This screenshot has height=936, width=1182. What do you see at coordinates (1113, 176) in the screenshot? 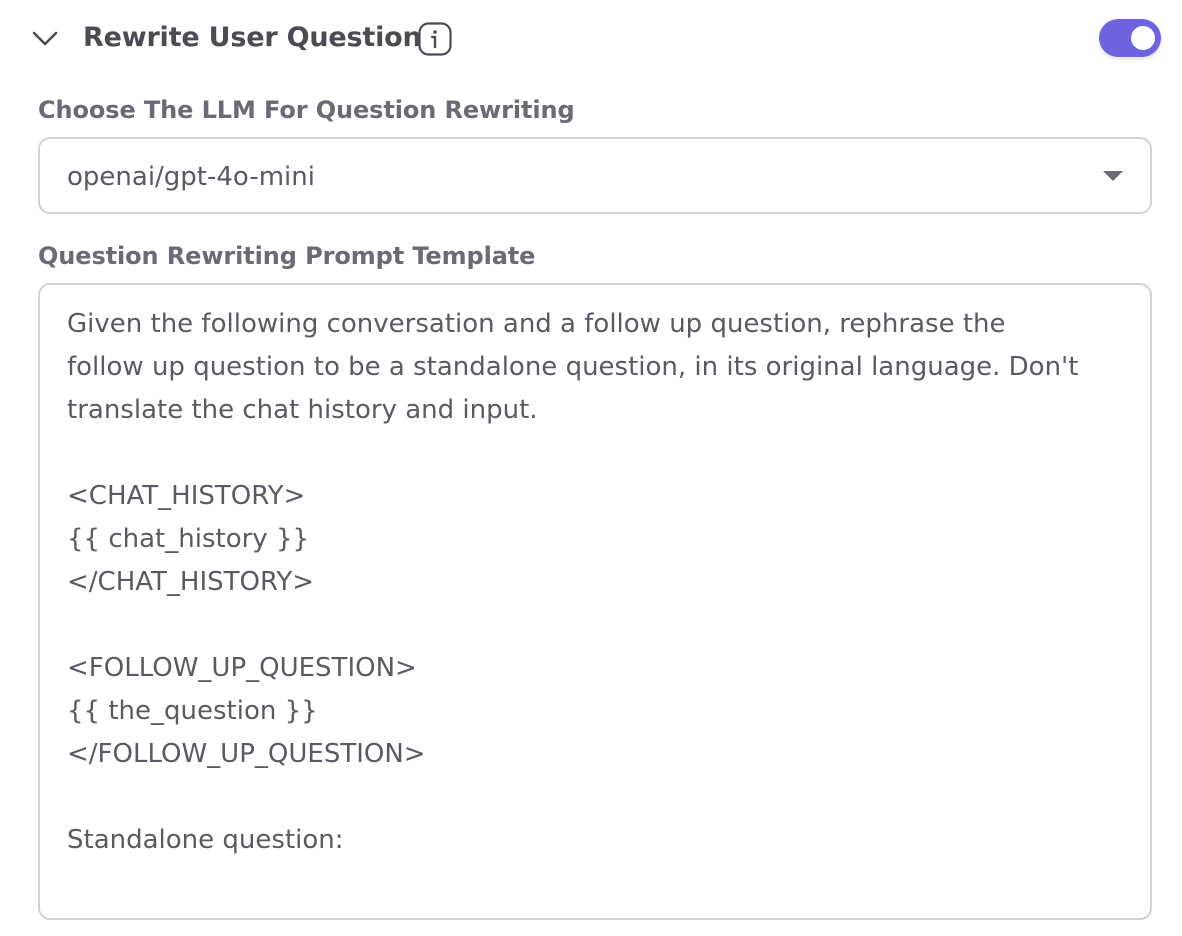
I see `caret-down-icon` at bounding box center [1113, 176].